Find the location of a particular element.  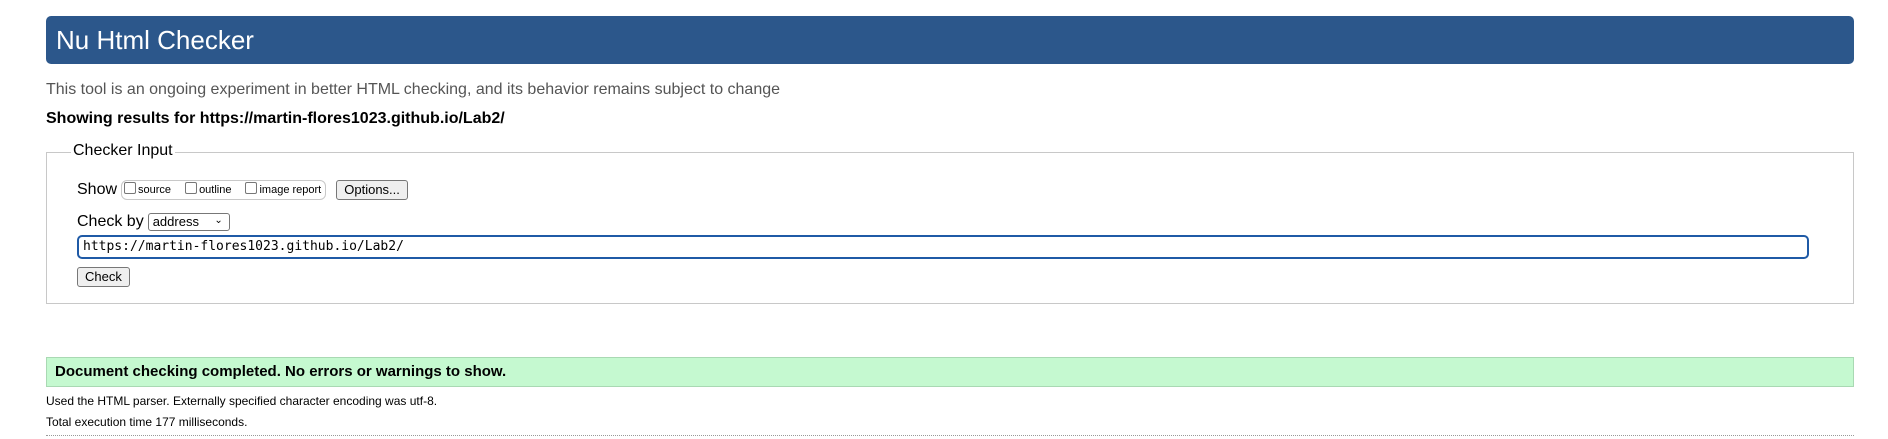

execution-time-note: Total execution time 177 milliseconds. is located at coordinates (147, 422).